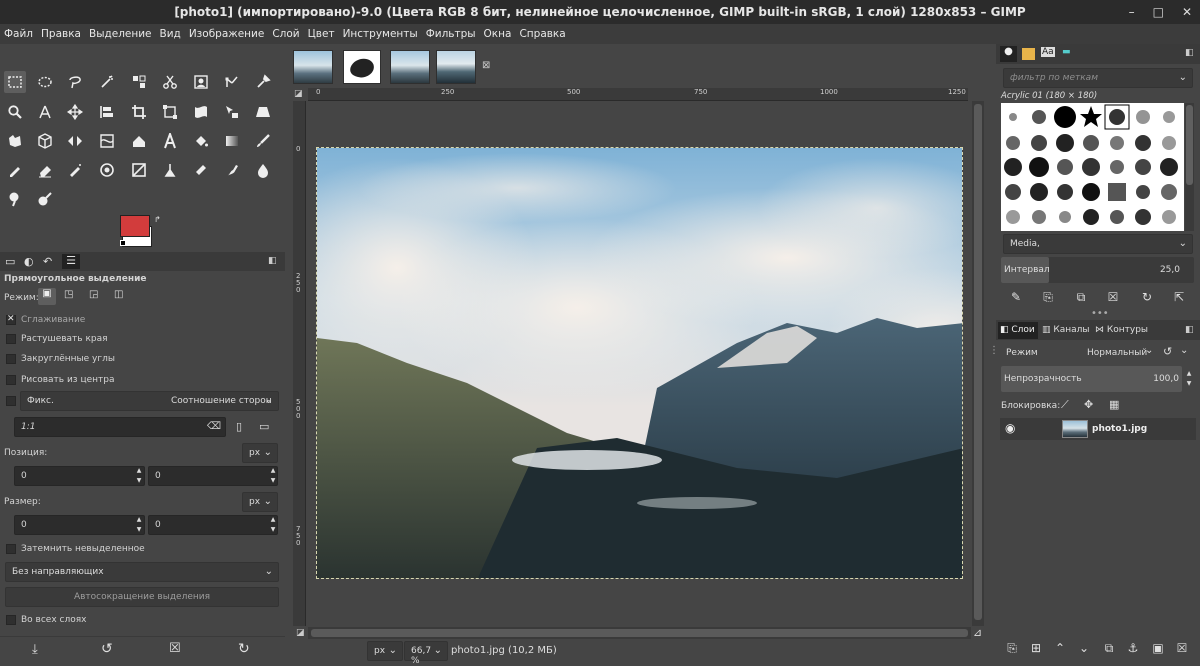 The height and width of the screenshot is (666, 1200). What do you see at coordinates (1109, 648) in the screenshot?
I see `duplicate-layer-icon: ⧉` at bounding box center [1109, 648].